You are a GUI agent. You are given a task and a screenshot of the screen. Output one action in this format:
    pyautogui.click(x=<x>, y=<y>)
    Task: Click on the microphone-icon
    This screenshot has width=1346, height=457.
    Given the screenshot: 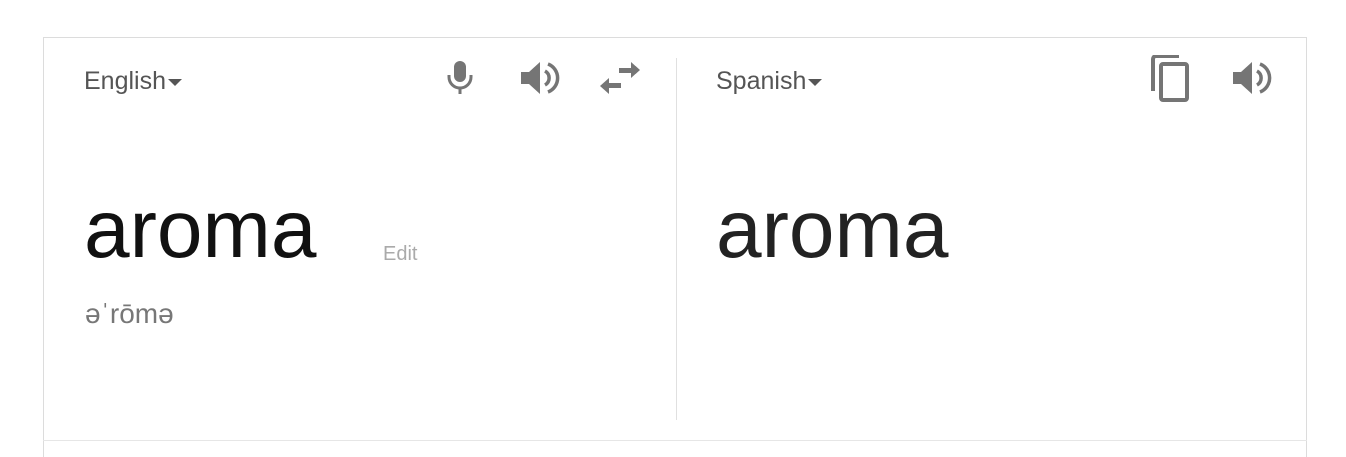 What is the action you would take?
    pyautogui.click(x=460, y=78)
    